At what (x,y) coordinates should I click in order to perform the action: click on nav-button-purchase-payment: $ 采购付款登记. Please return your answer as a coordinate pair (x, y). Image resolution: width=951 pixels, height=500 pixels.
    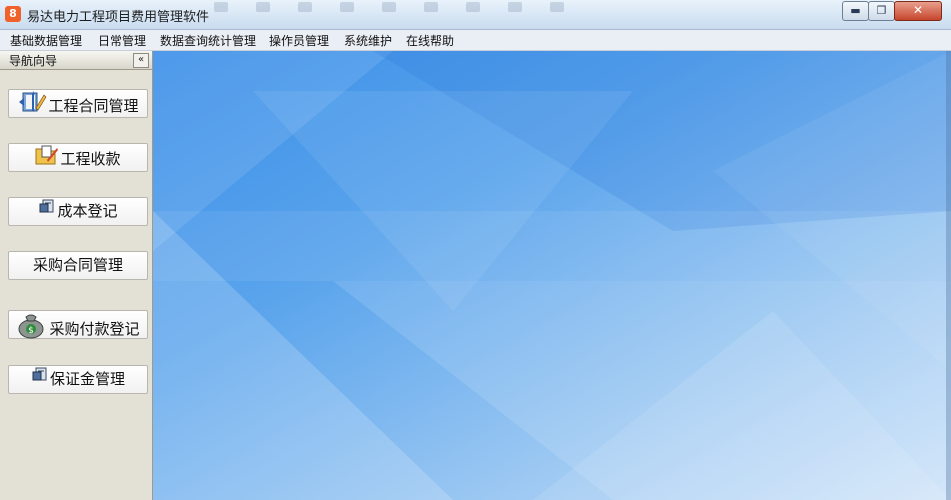
    Looking at the image, I should click on (78, 324).